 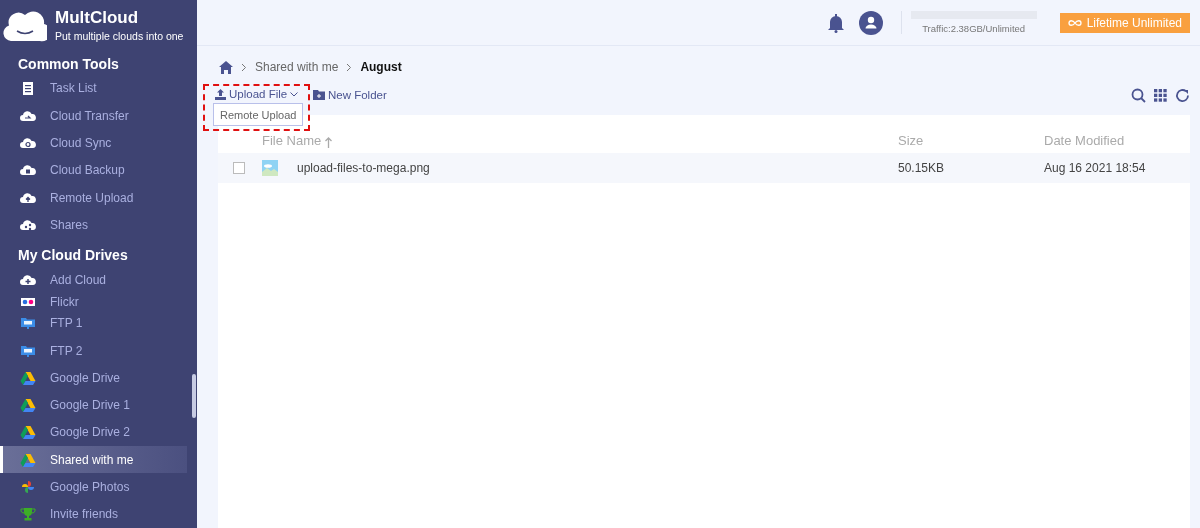 I want to click on sidebar-item: Google Drive 1, so click(x=93, y=405).